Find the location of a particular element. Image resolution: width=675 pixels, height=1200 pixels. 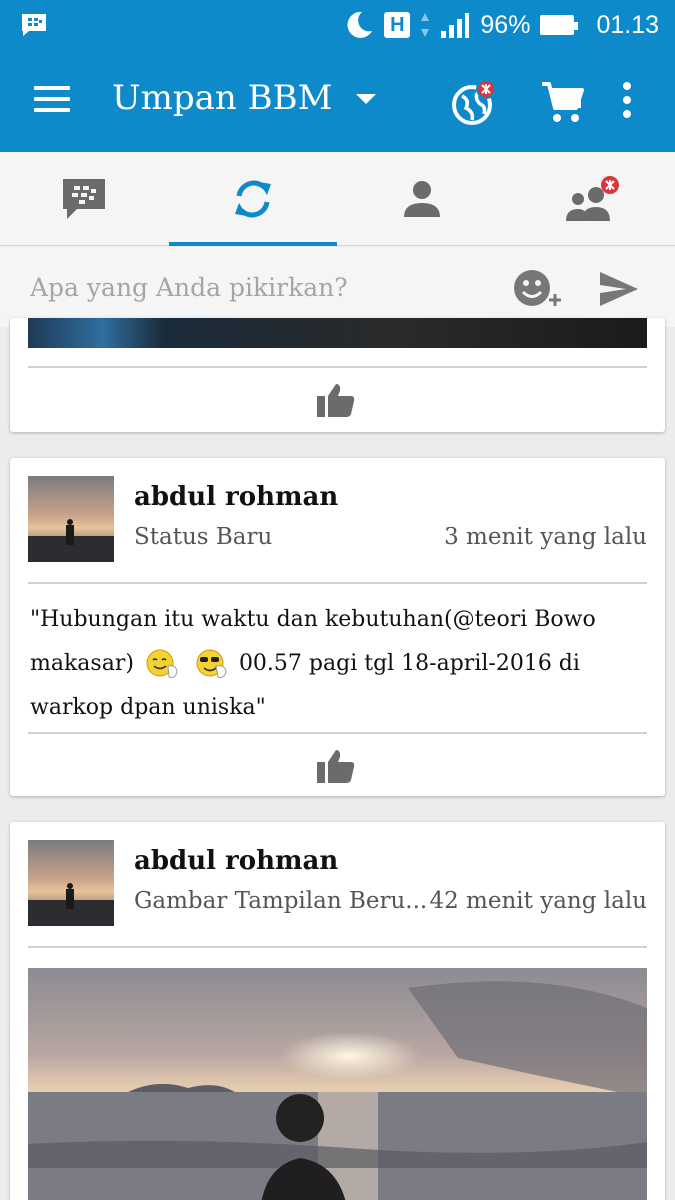

network-type-badge: H is located at coordinates (397, 25).